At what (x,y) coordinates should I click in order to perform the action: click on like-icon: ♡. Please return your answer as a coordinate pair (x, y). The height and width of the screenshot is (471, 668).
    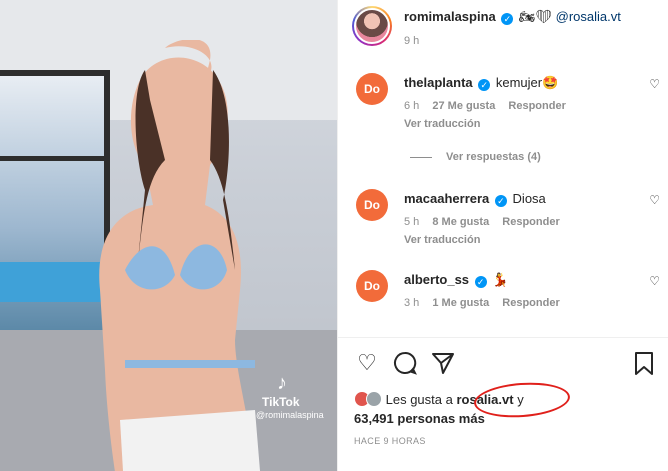
    Looking at the image, I should click on (367, 363).